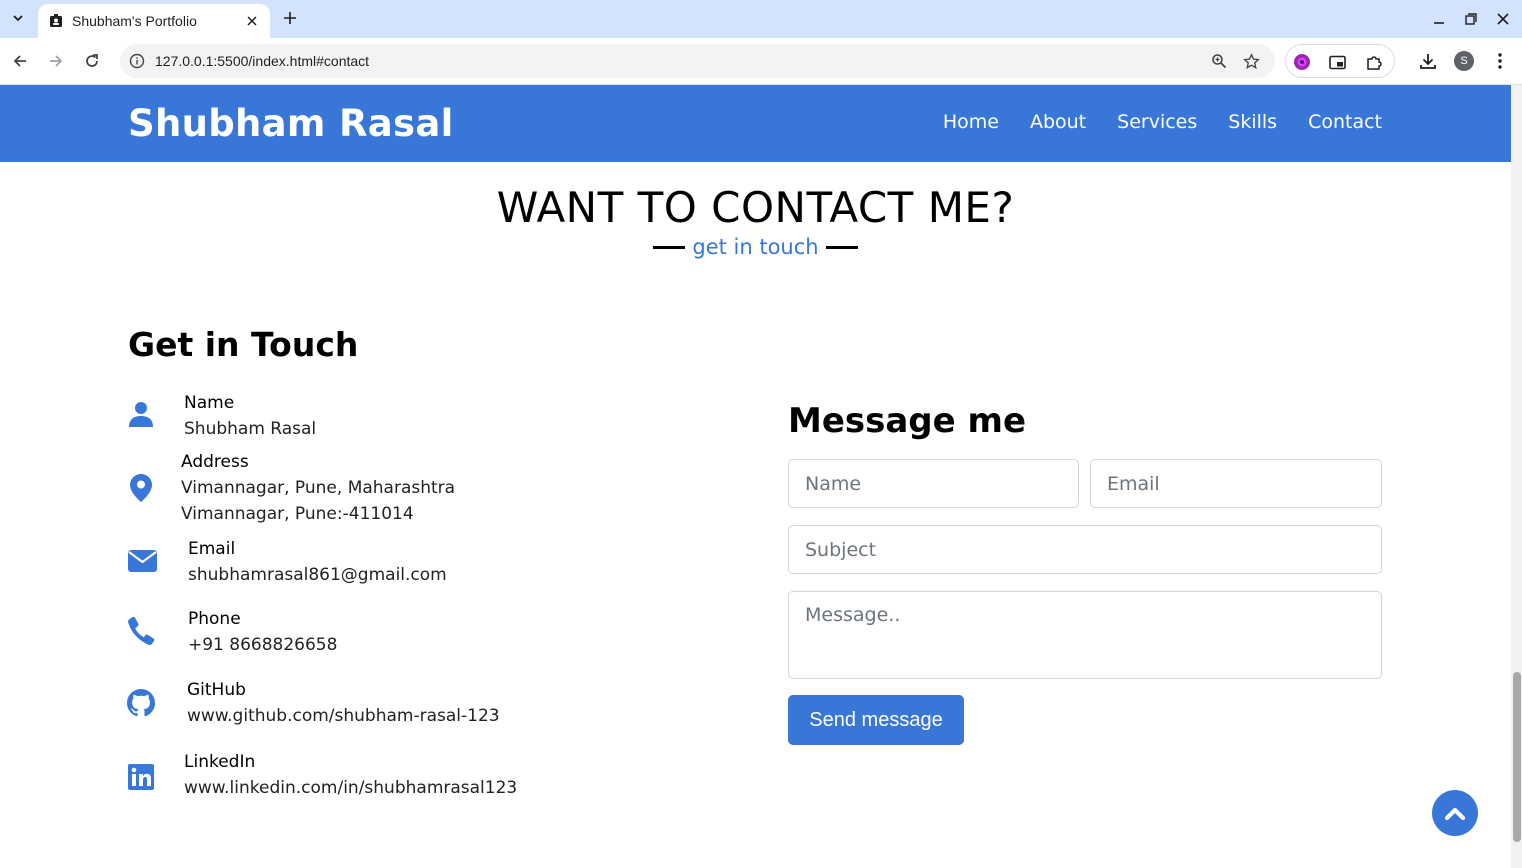 The width and height of the screenshot is (1522, 868). Describe the element at coordinates (216, 690) in the screenshot. I see `contact-label: GitHub` at that location.